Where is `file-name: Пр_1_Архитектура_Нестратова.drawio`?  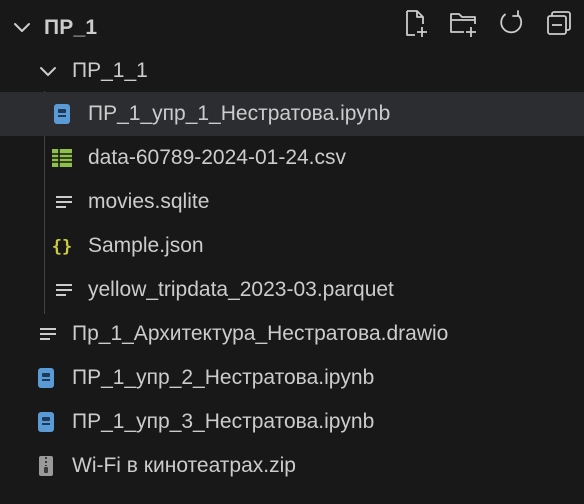 file-name: Пр_1_Архитектура_Нестратова.drawio is located at coordinates (260, 333).